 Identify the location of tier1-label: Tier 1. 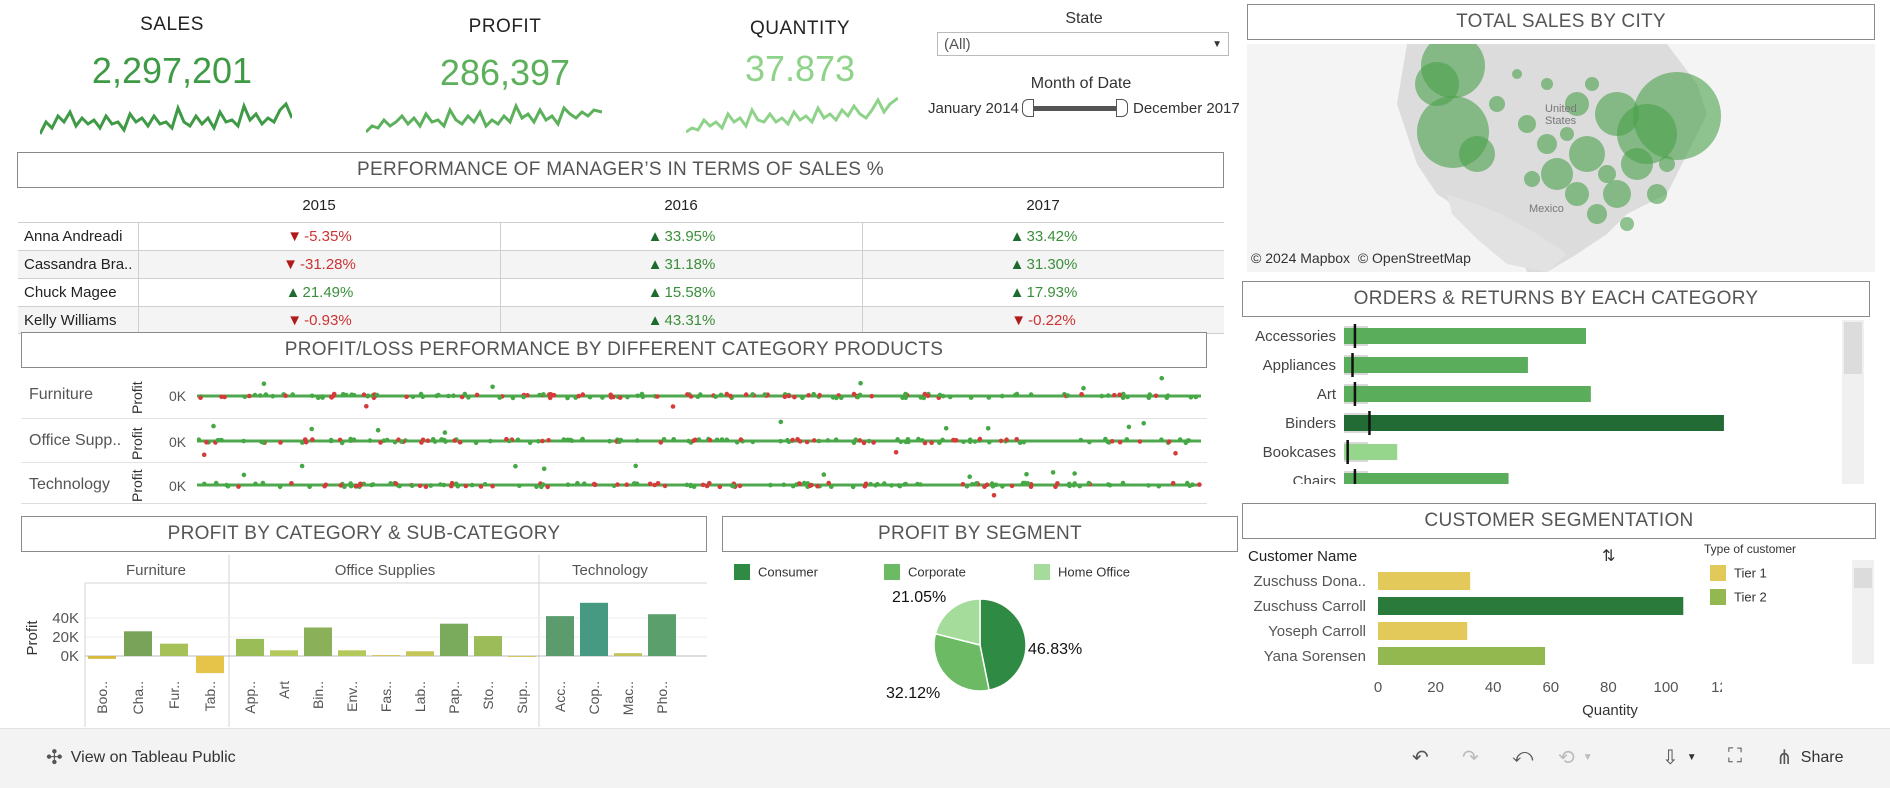
(1750, 573).